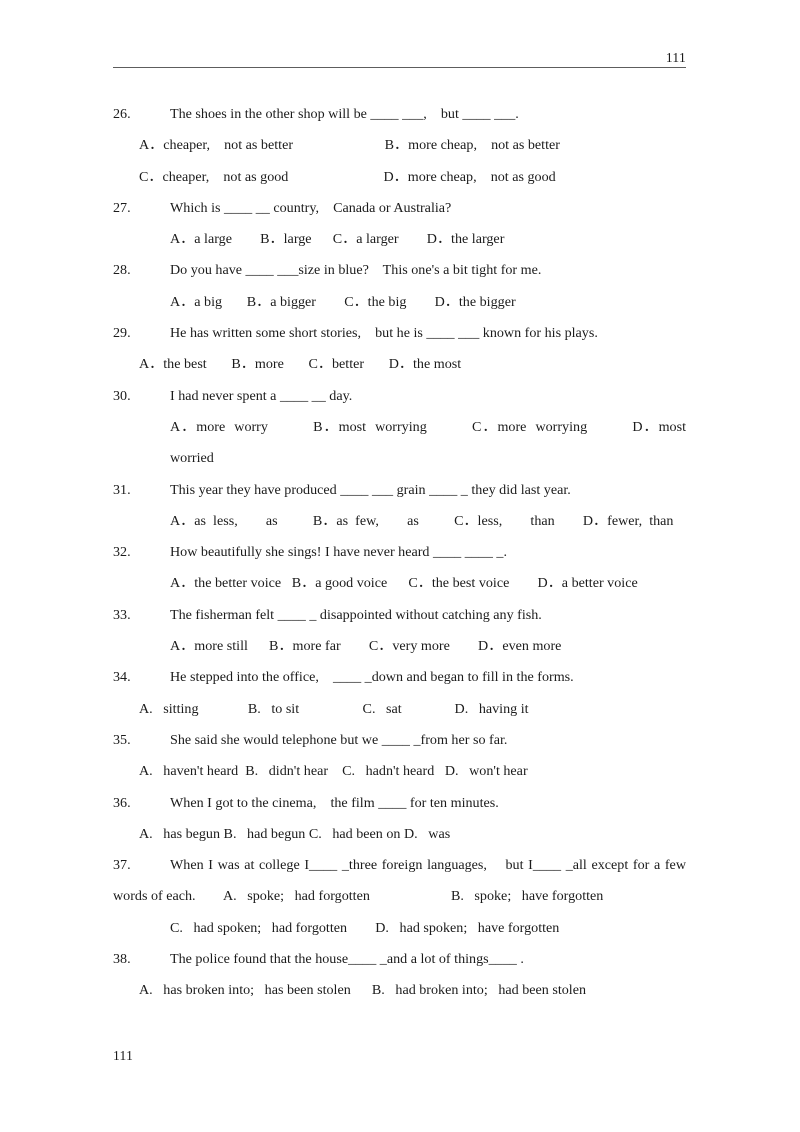 This screenshot has height=1132, width=800. What do you see at coordinates (122, 677) in the screenshot?
I see `question-number: 34.` at bounding box center [122, 677].